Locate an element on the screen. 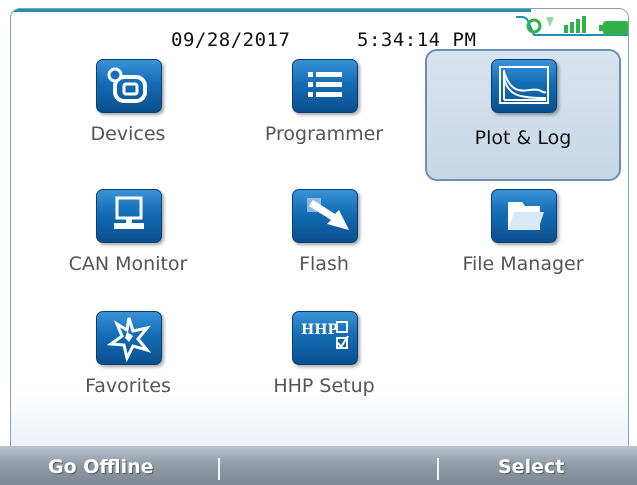  status-time: 5:34:14 PM is located at coordinates (417, 40).